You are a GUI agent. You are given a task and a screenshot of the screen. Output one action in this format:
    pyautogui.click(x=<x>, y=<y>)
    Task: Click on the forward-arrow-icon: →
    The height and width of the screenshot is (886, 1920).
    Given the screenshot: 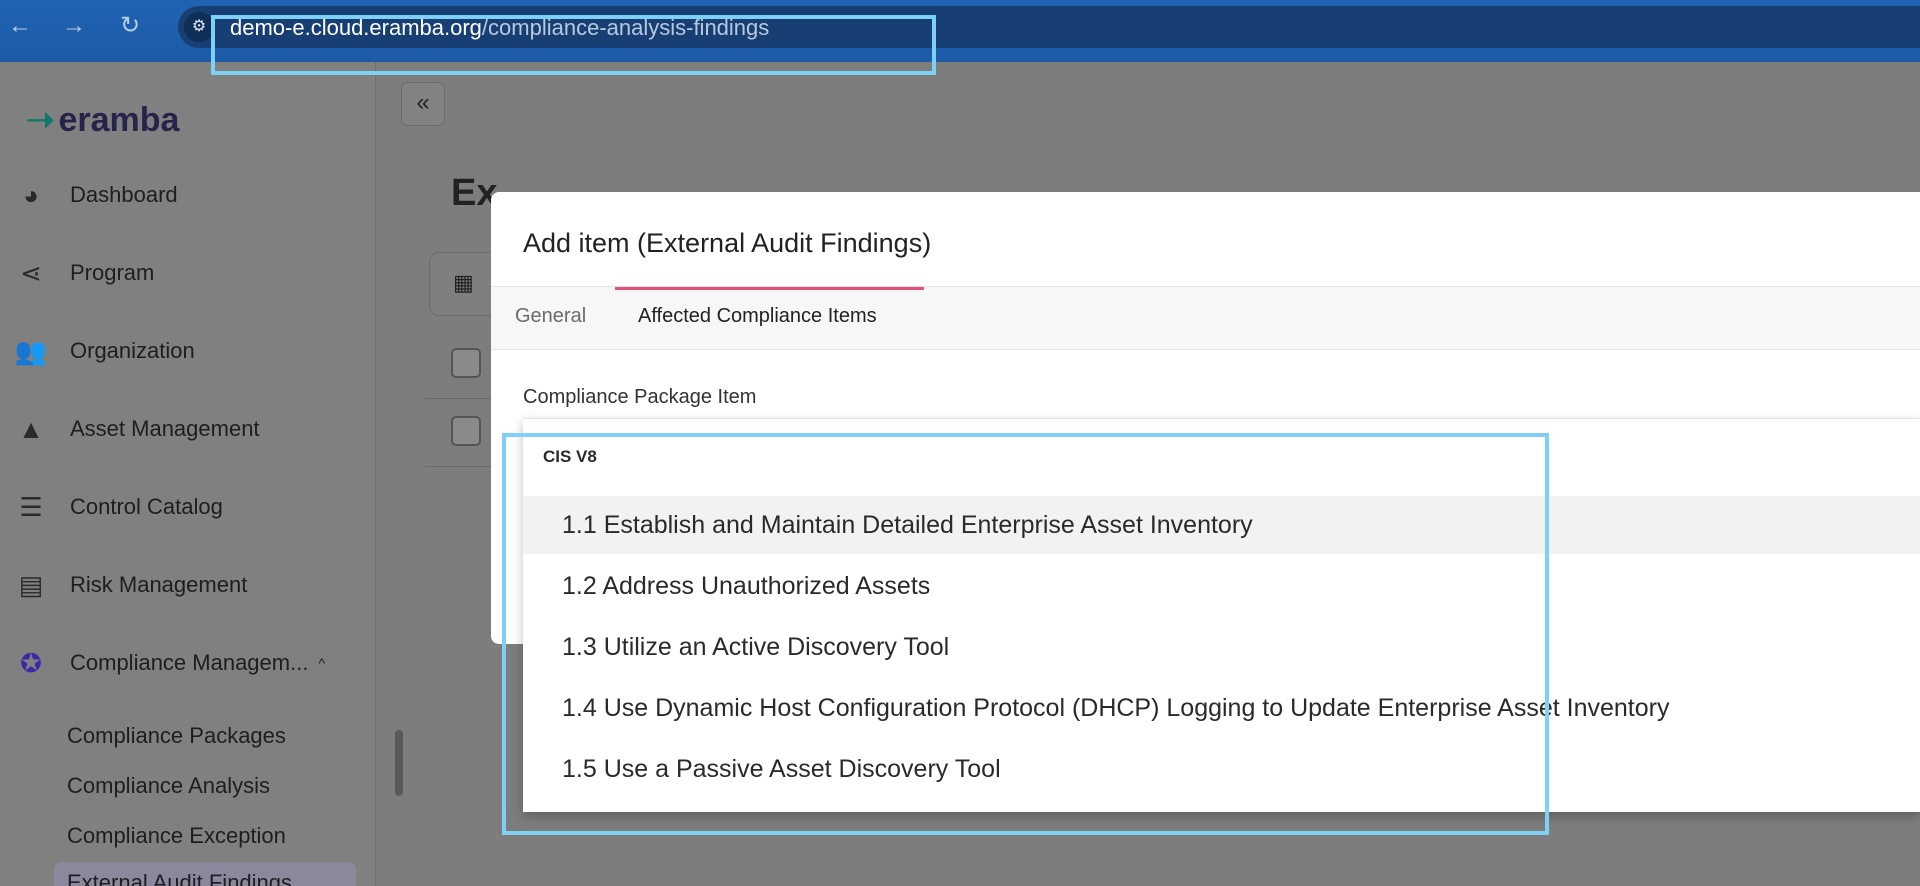 What is the action you would take?
    pyautogui.click(x=74, y=26)
    